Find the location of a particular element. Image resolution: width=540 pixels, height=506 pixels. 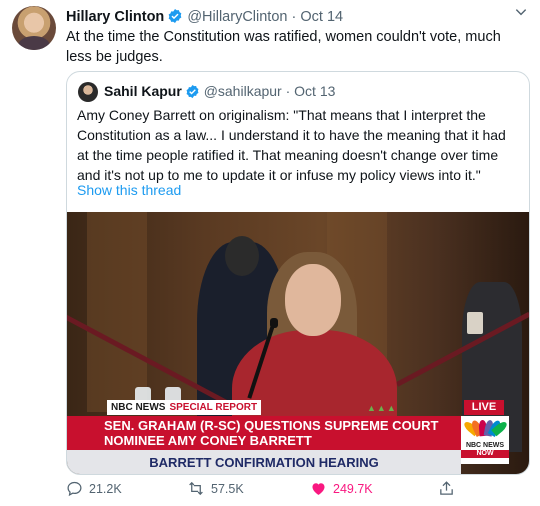

share-button is located at coordinates (446, 488).